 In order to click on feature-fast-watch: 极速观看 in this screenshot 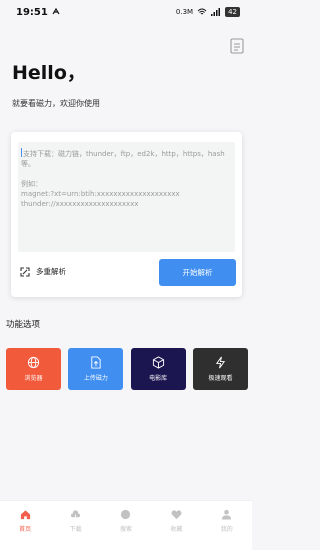, I will do `click(220, 369)`.